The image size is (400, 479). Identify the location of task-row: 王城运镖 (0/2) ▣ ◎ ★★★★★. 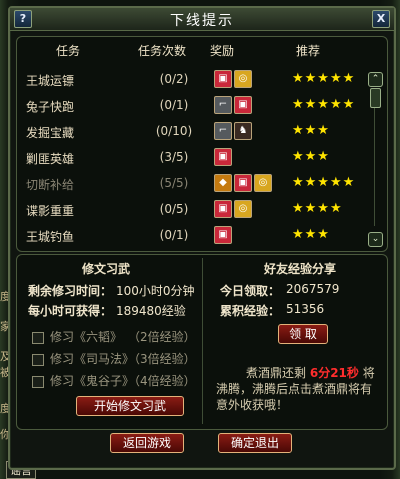
(194, 80).